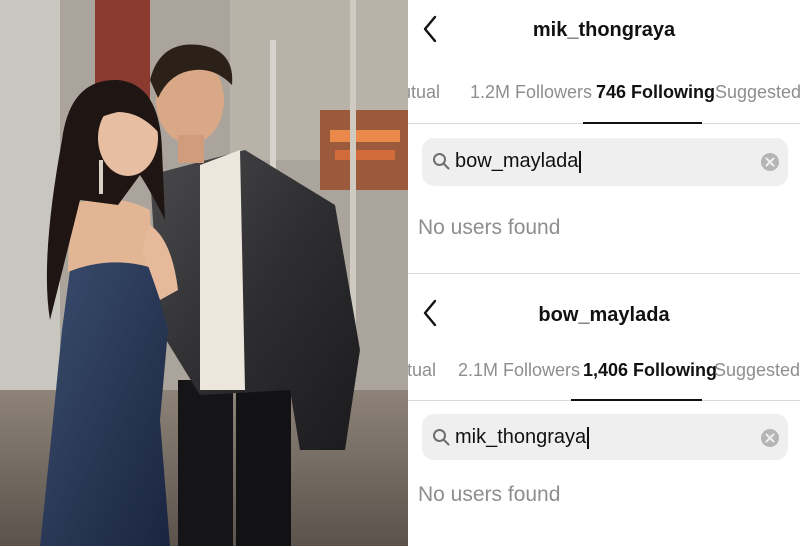 The width and height of the screenshot is (800, 547). What do you see at coordinates (519, 370) in the screenshot?
I see `tab-followers: 2.1M Followers` at bounding box center [519, 370].